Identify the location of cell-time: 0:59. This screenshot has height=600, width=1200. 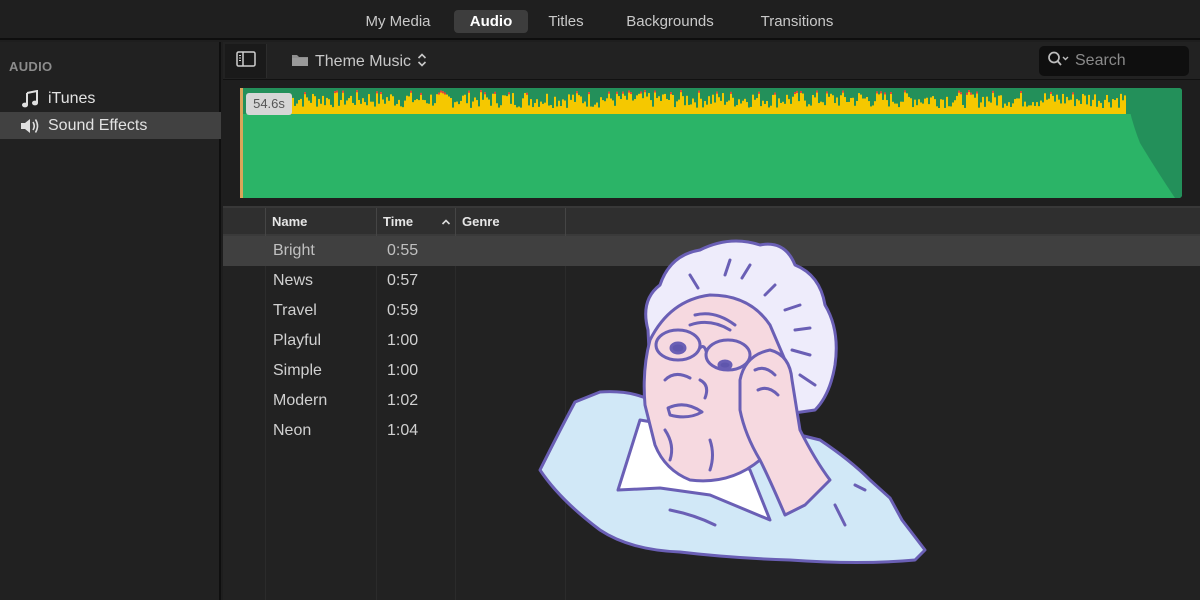
(403, 310).